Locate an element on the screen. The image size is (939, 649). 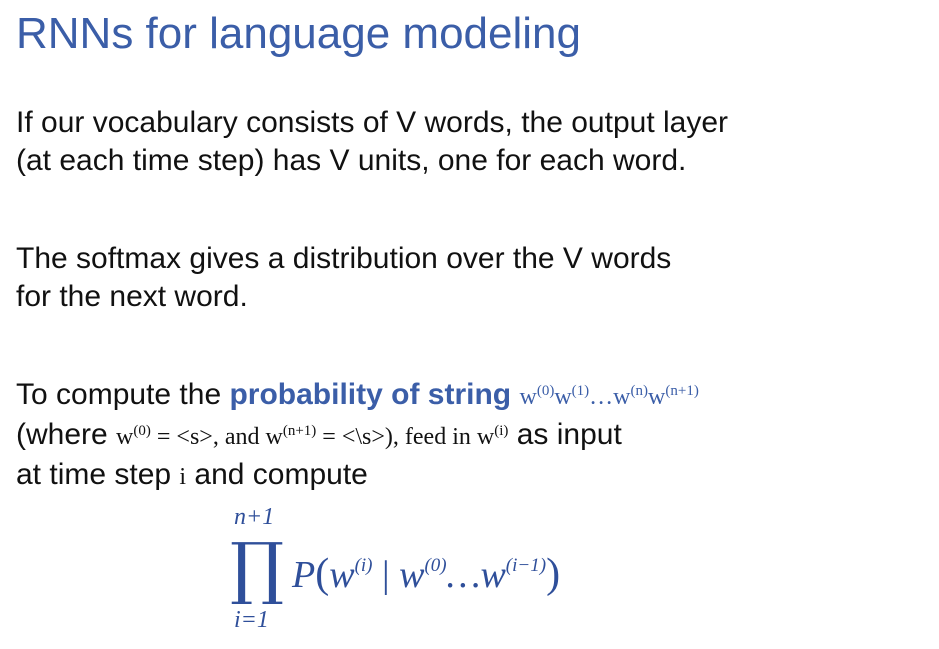
paragraph-line: for the next word. is located at coordinates (132, 296).